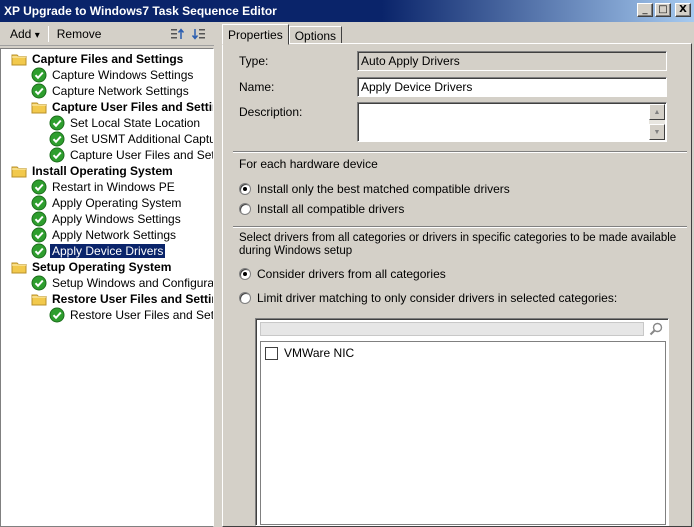  What do you see at coordinates (79, 34) in the screenshot?
I see `remove-button: Remove` at bounding box center [79, 34].